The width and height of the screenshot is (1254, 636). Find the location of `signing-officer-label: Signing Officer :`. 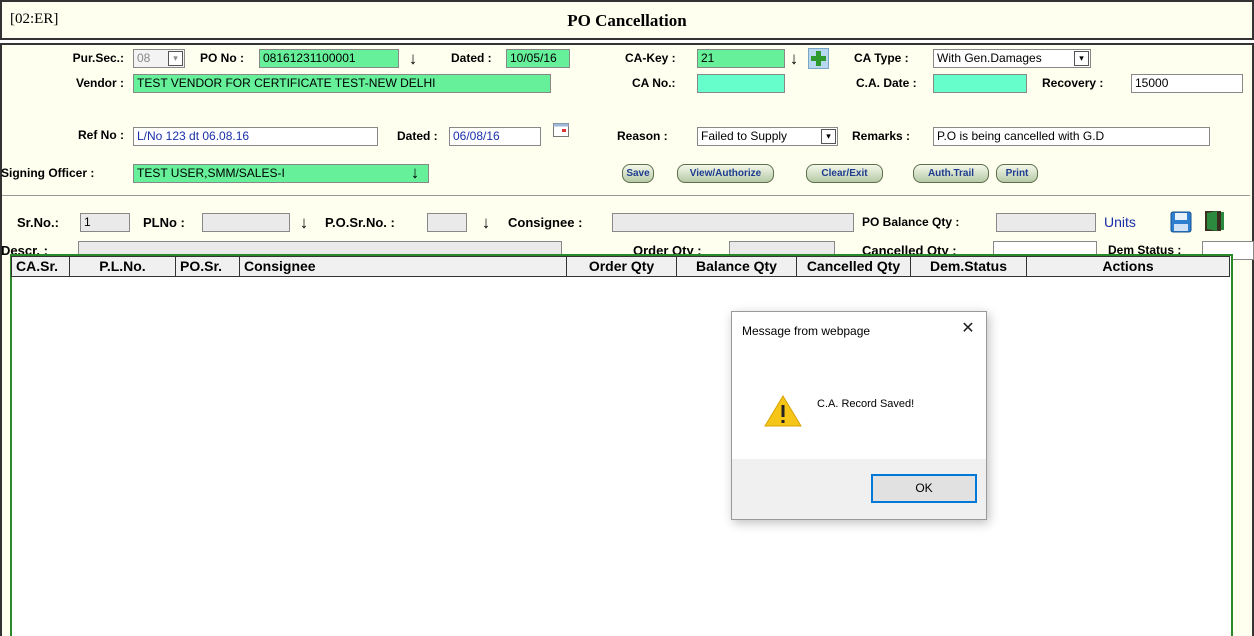

signing-officer-label: Signing Officer : is located at coordinates (48, 173).